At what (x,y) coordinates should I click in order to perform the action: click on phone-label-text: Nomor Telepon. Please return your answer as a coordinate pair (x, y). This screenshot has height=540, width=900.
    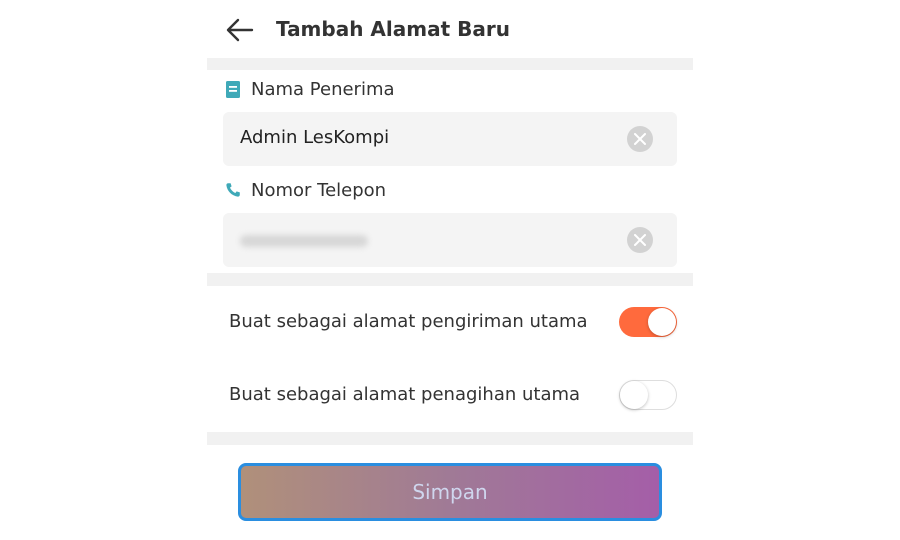
    Looking at the image, I should click on (319, 190).